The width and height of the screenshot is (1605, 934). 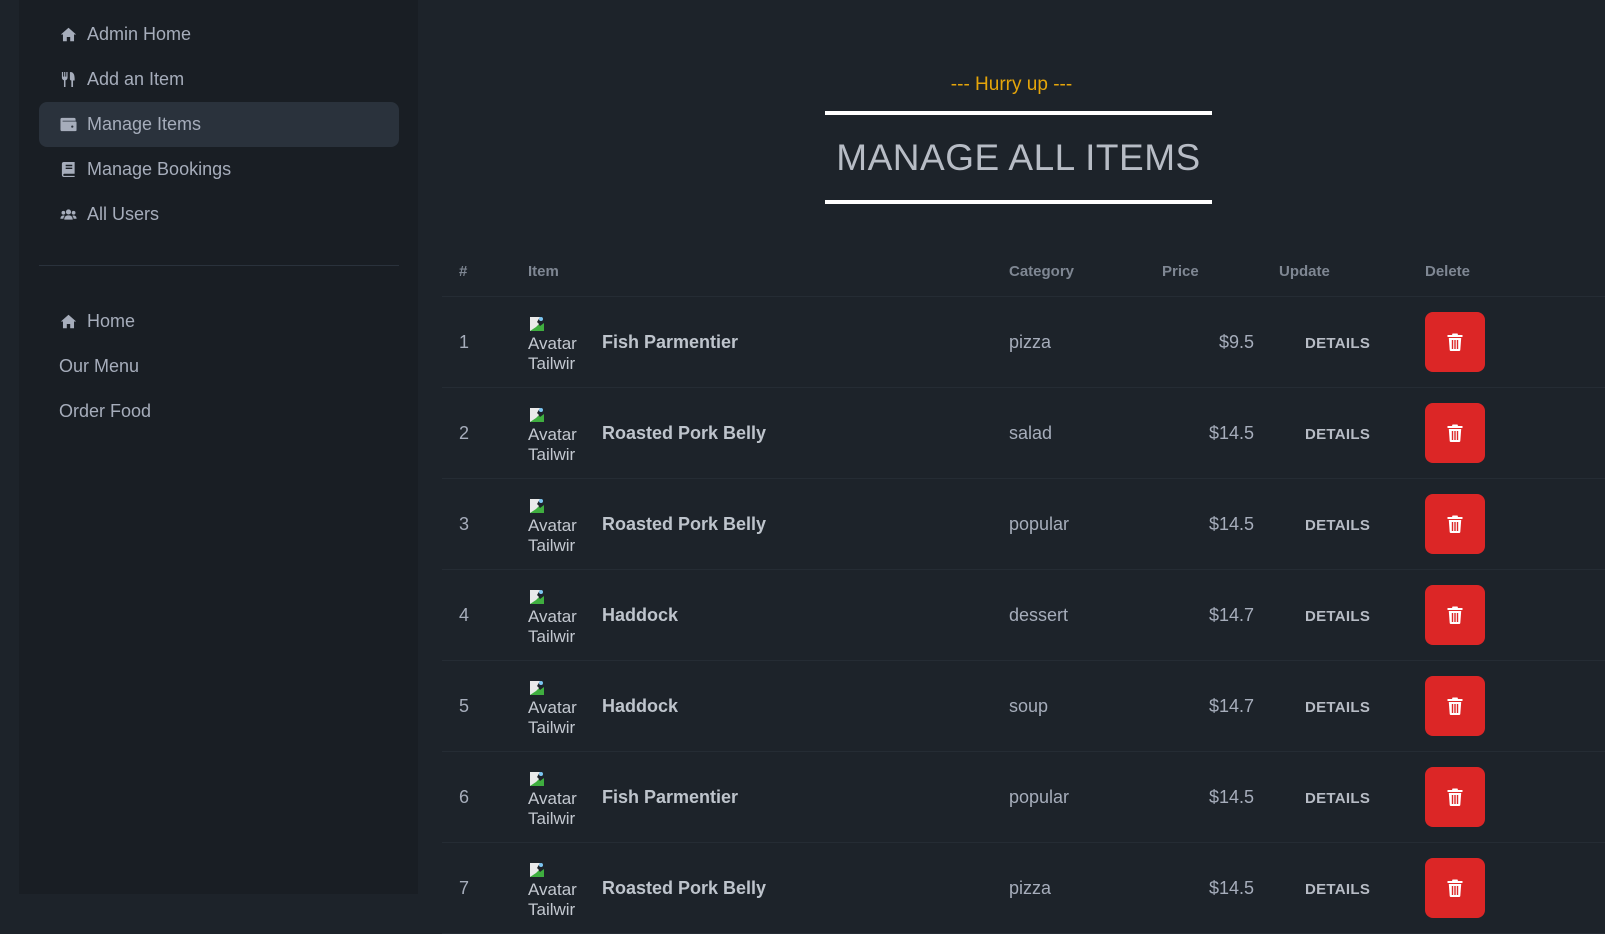 I want to click on column-header-category: Category, so click(x=1085, y=272).